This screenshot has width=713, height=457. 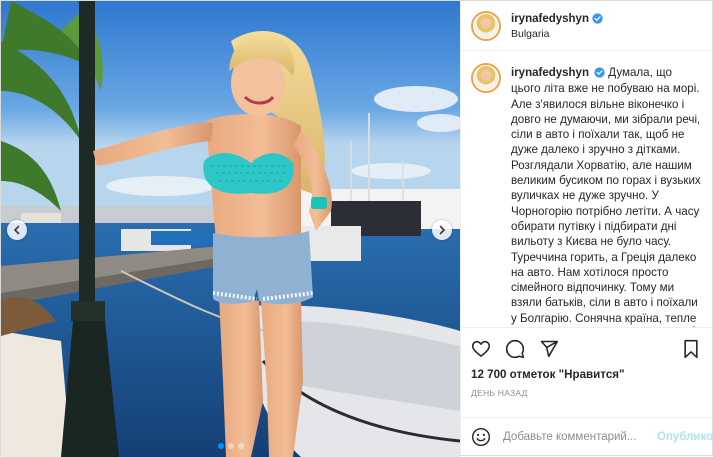 I want to click on chevron-right-icon, so click(x=442, y=230).